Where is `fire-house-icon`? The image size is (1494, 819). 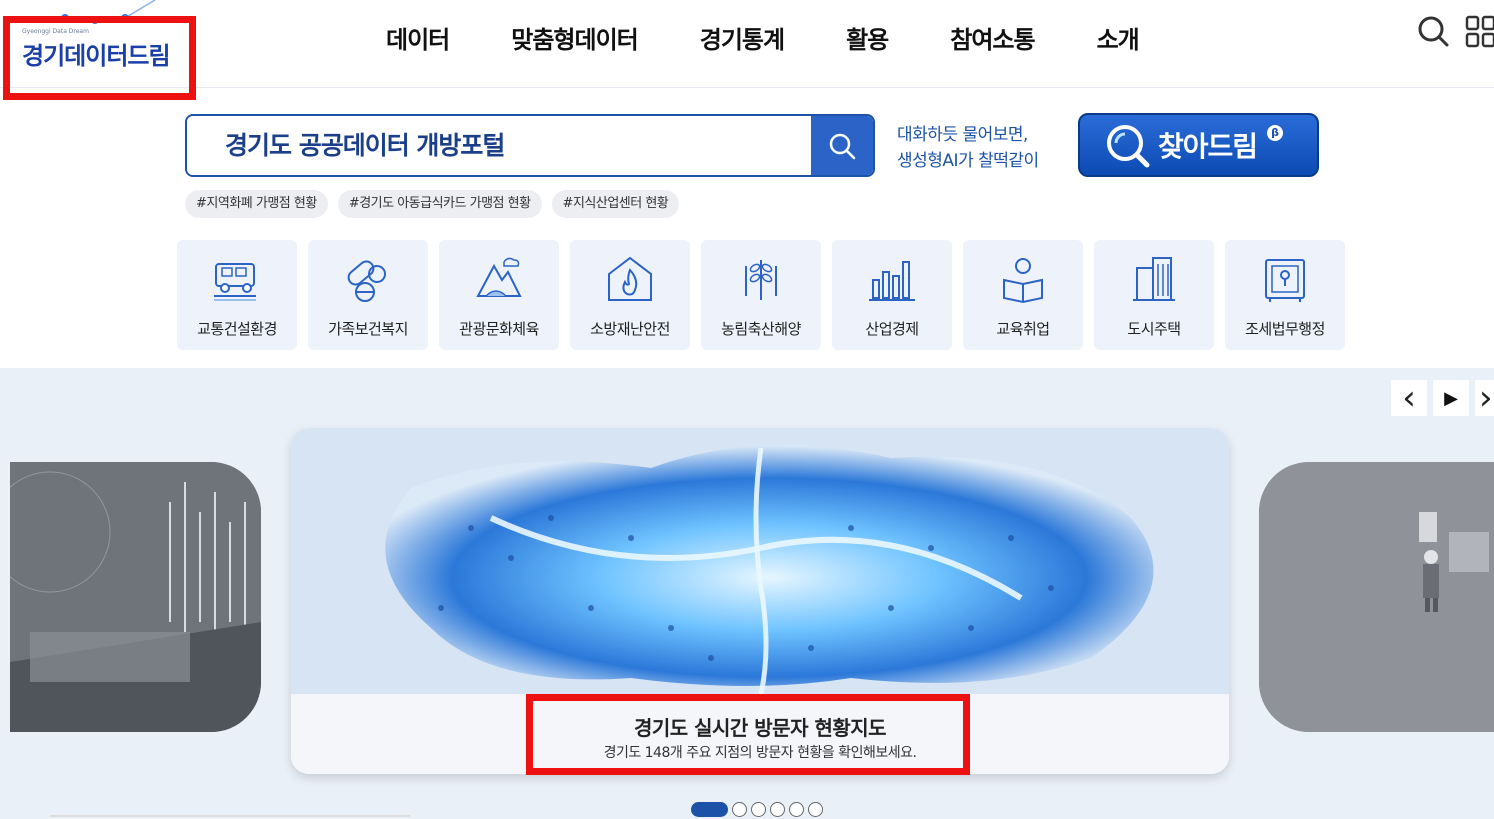
fire-house-icon is located at coordinates (630, 278).